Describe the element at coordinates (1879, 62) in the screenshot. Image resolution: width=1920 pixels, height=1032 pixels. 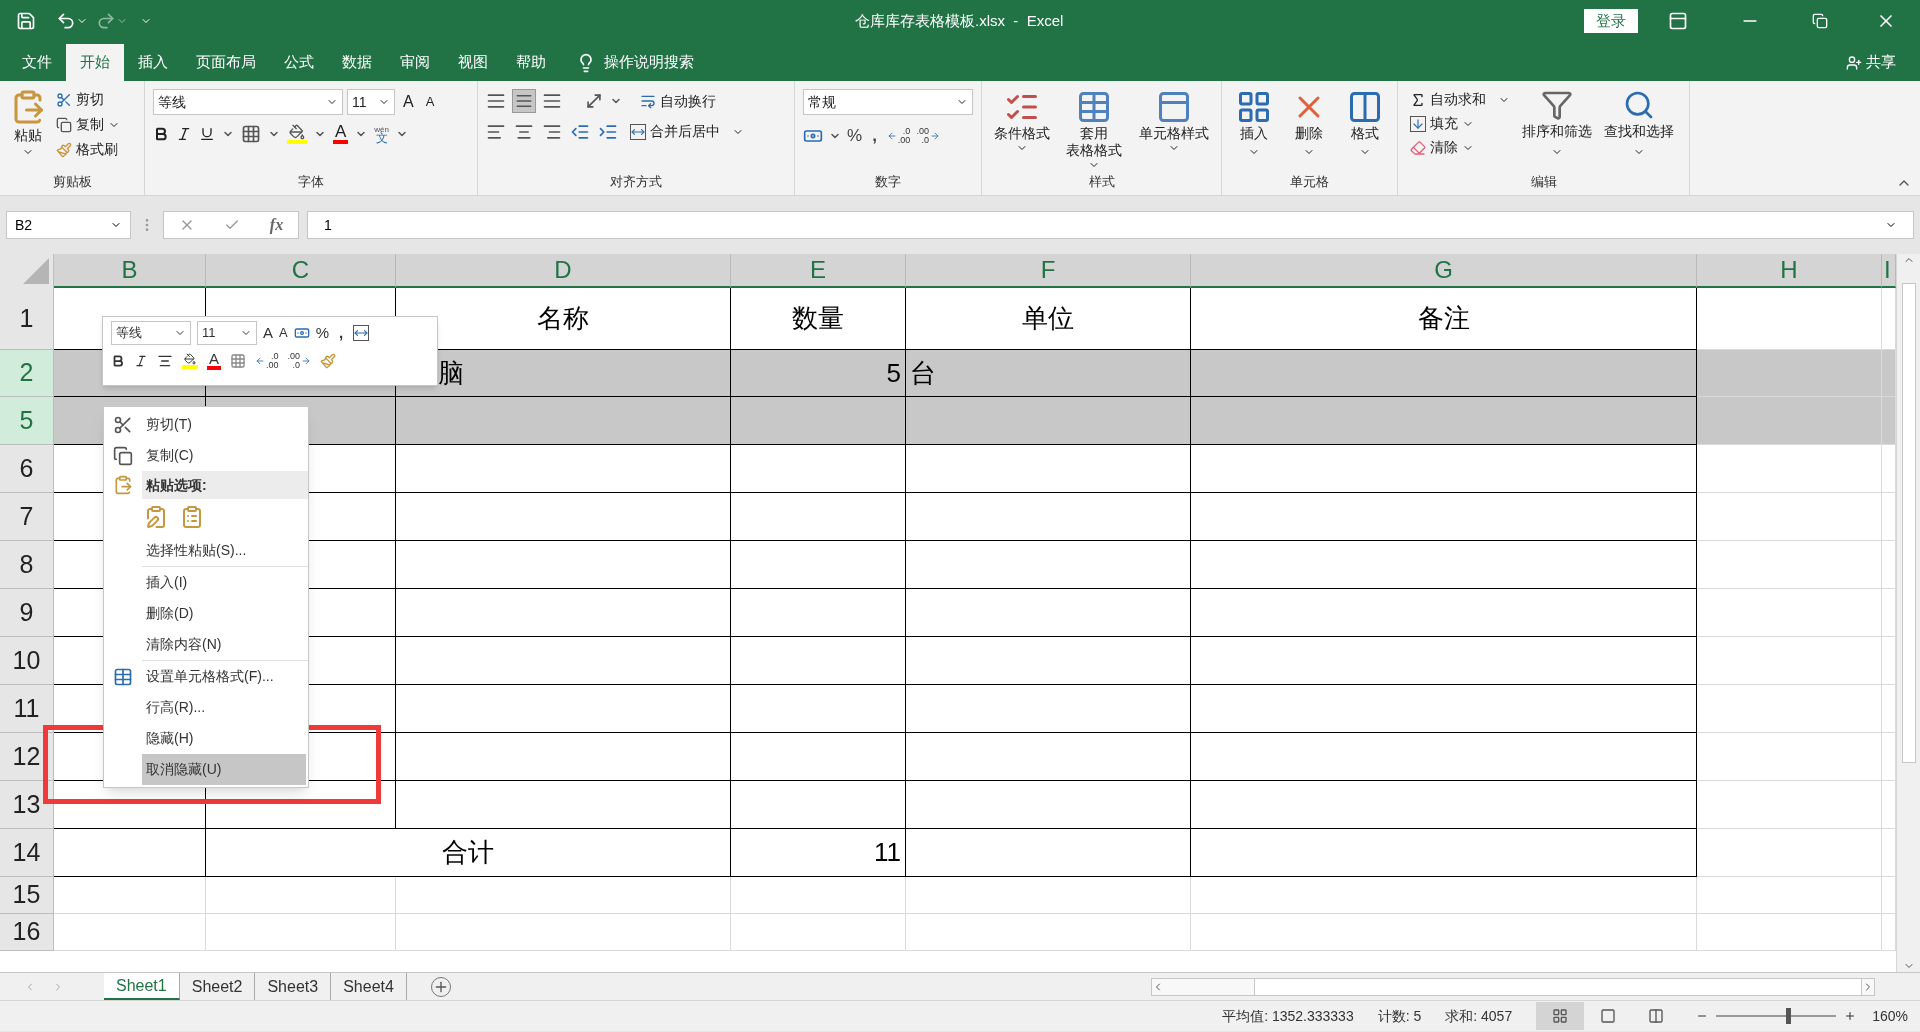
I see `share-button: 共享` at that location.